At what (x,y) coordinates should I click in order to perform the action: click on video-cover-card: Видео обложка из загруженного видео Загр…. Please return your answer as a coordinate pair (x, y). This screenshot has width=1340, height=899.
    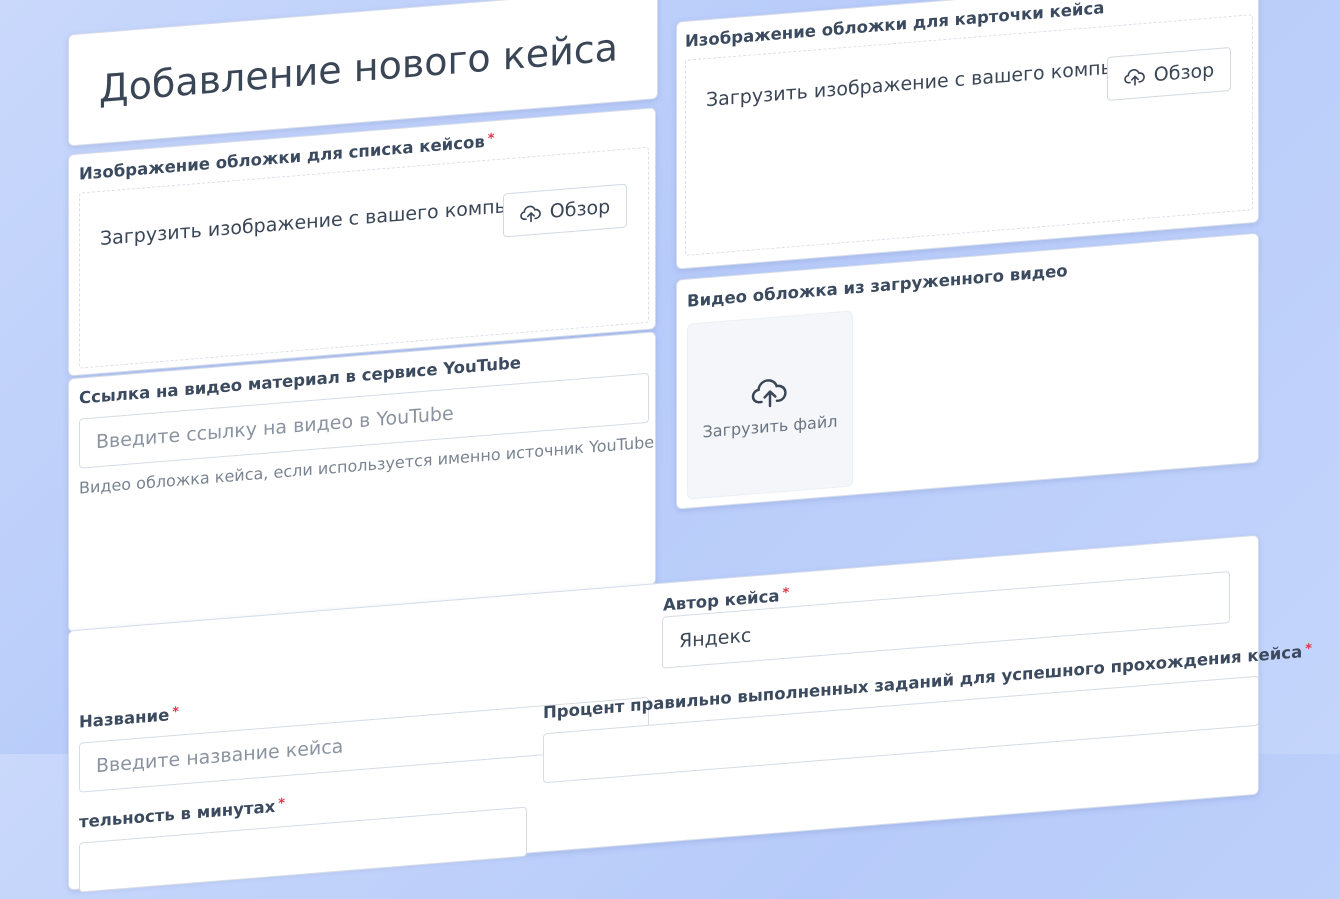
    Looking at the image, I should click on (967, 371).